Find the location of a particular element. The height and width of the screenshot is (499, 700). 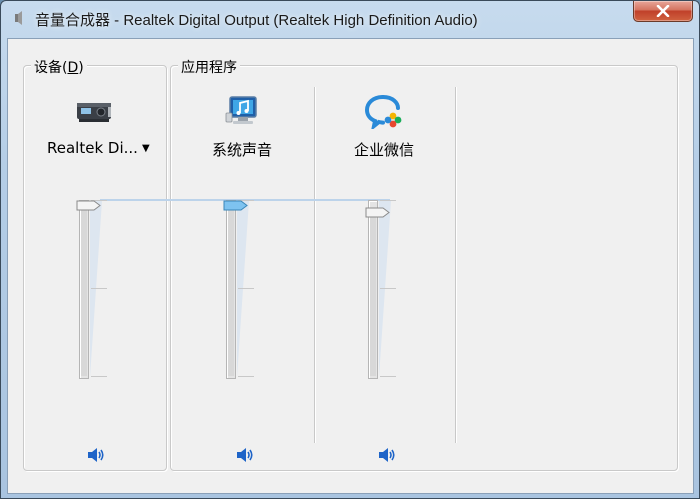

speaker-icon is located at coordinates (18, 18).